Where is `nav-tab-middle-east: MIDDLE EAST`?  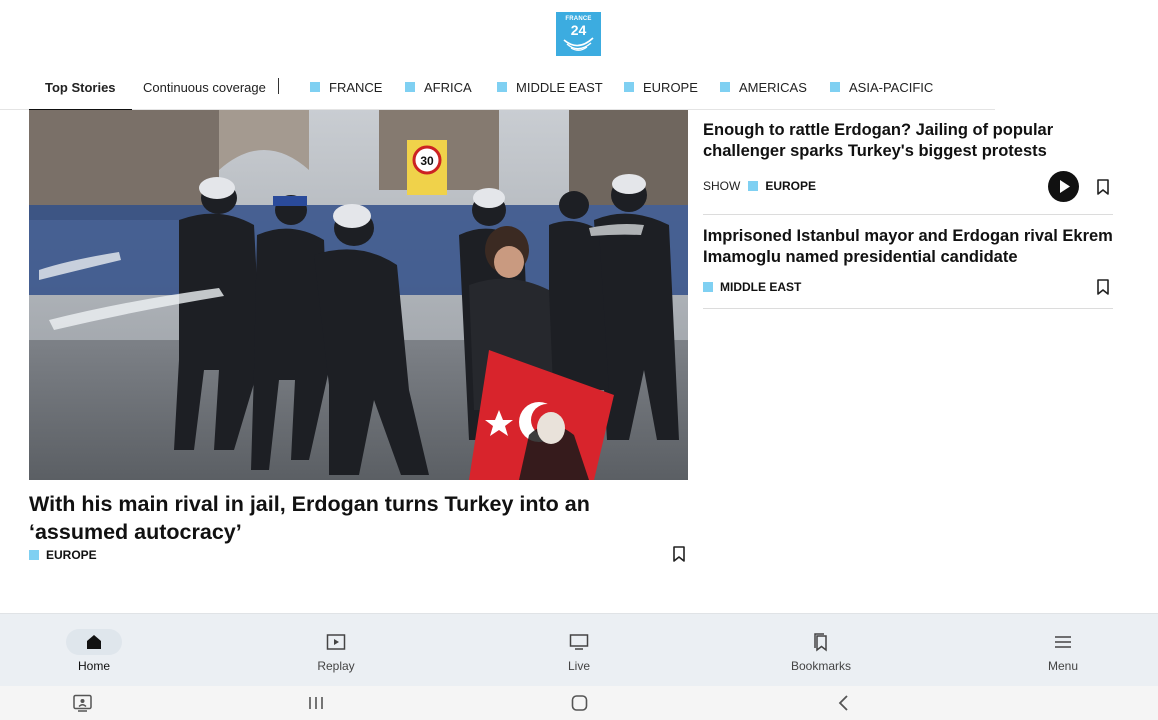 nav-tab-middle-east: MIDDLE EAST is located at coordinates (550, 87).